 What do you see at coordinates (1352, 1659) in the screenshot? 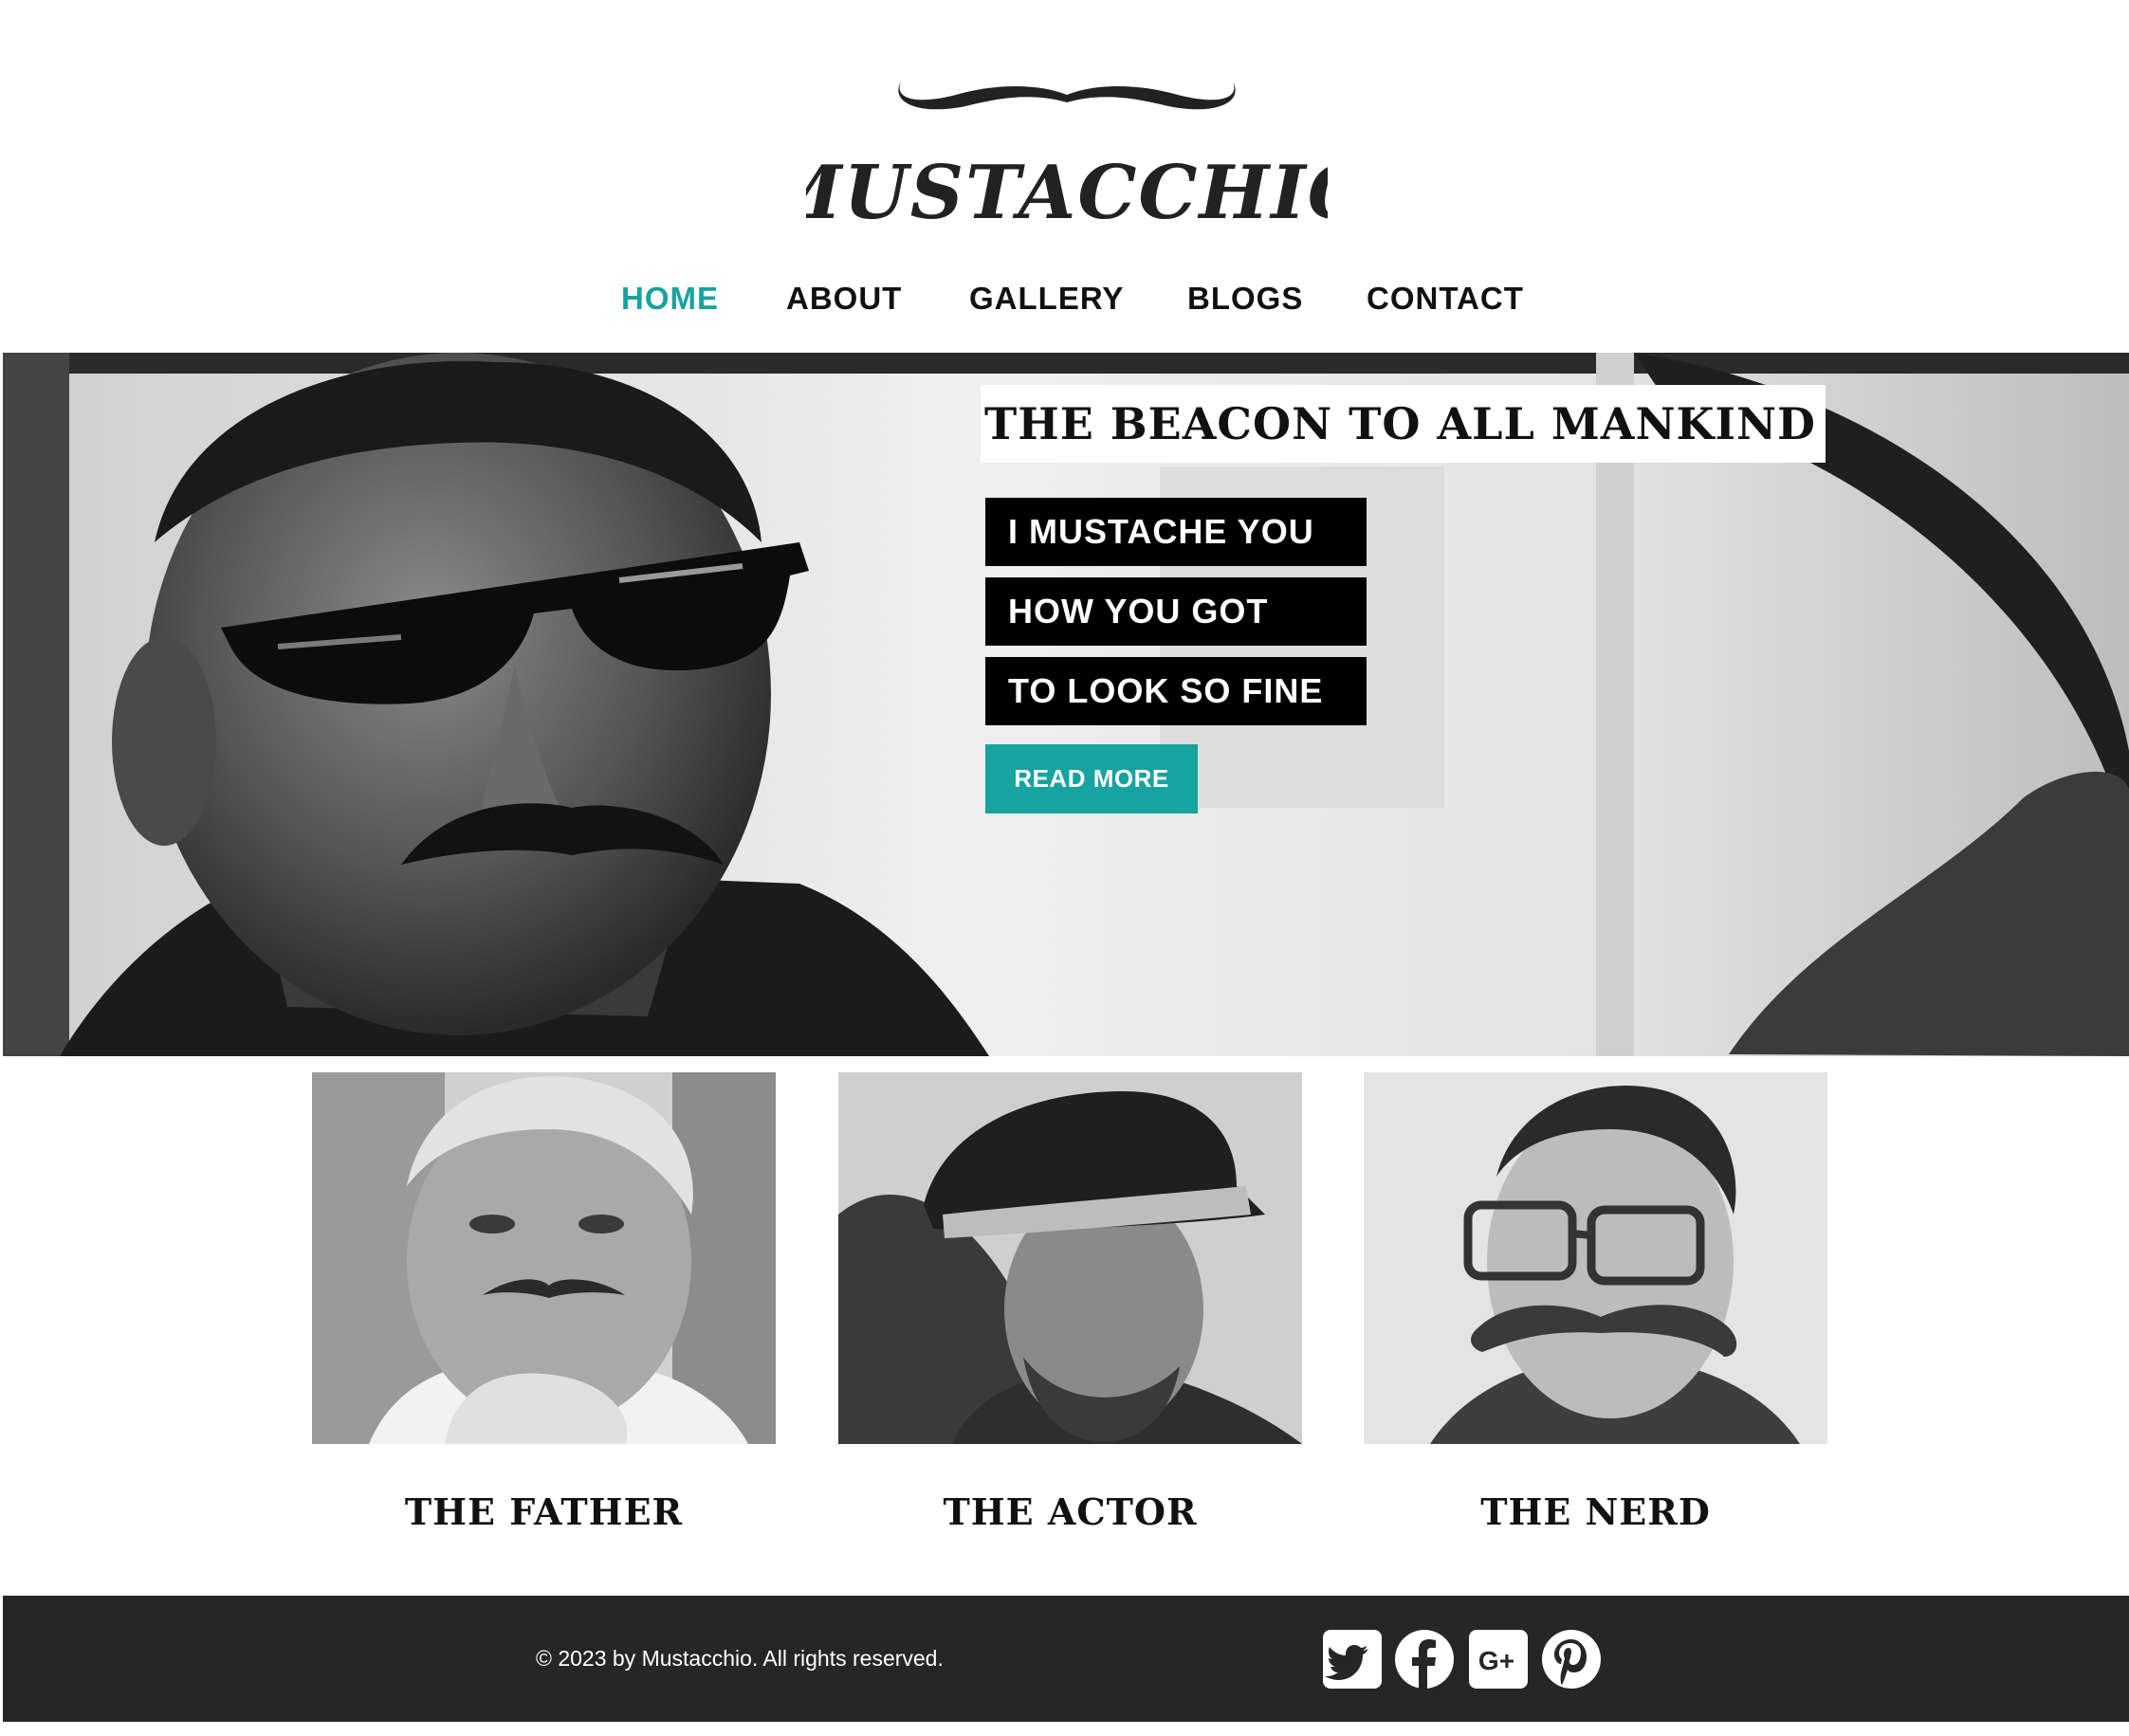
I see `twitter-icon` at bounding box center [1352, 1659].